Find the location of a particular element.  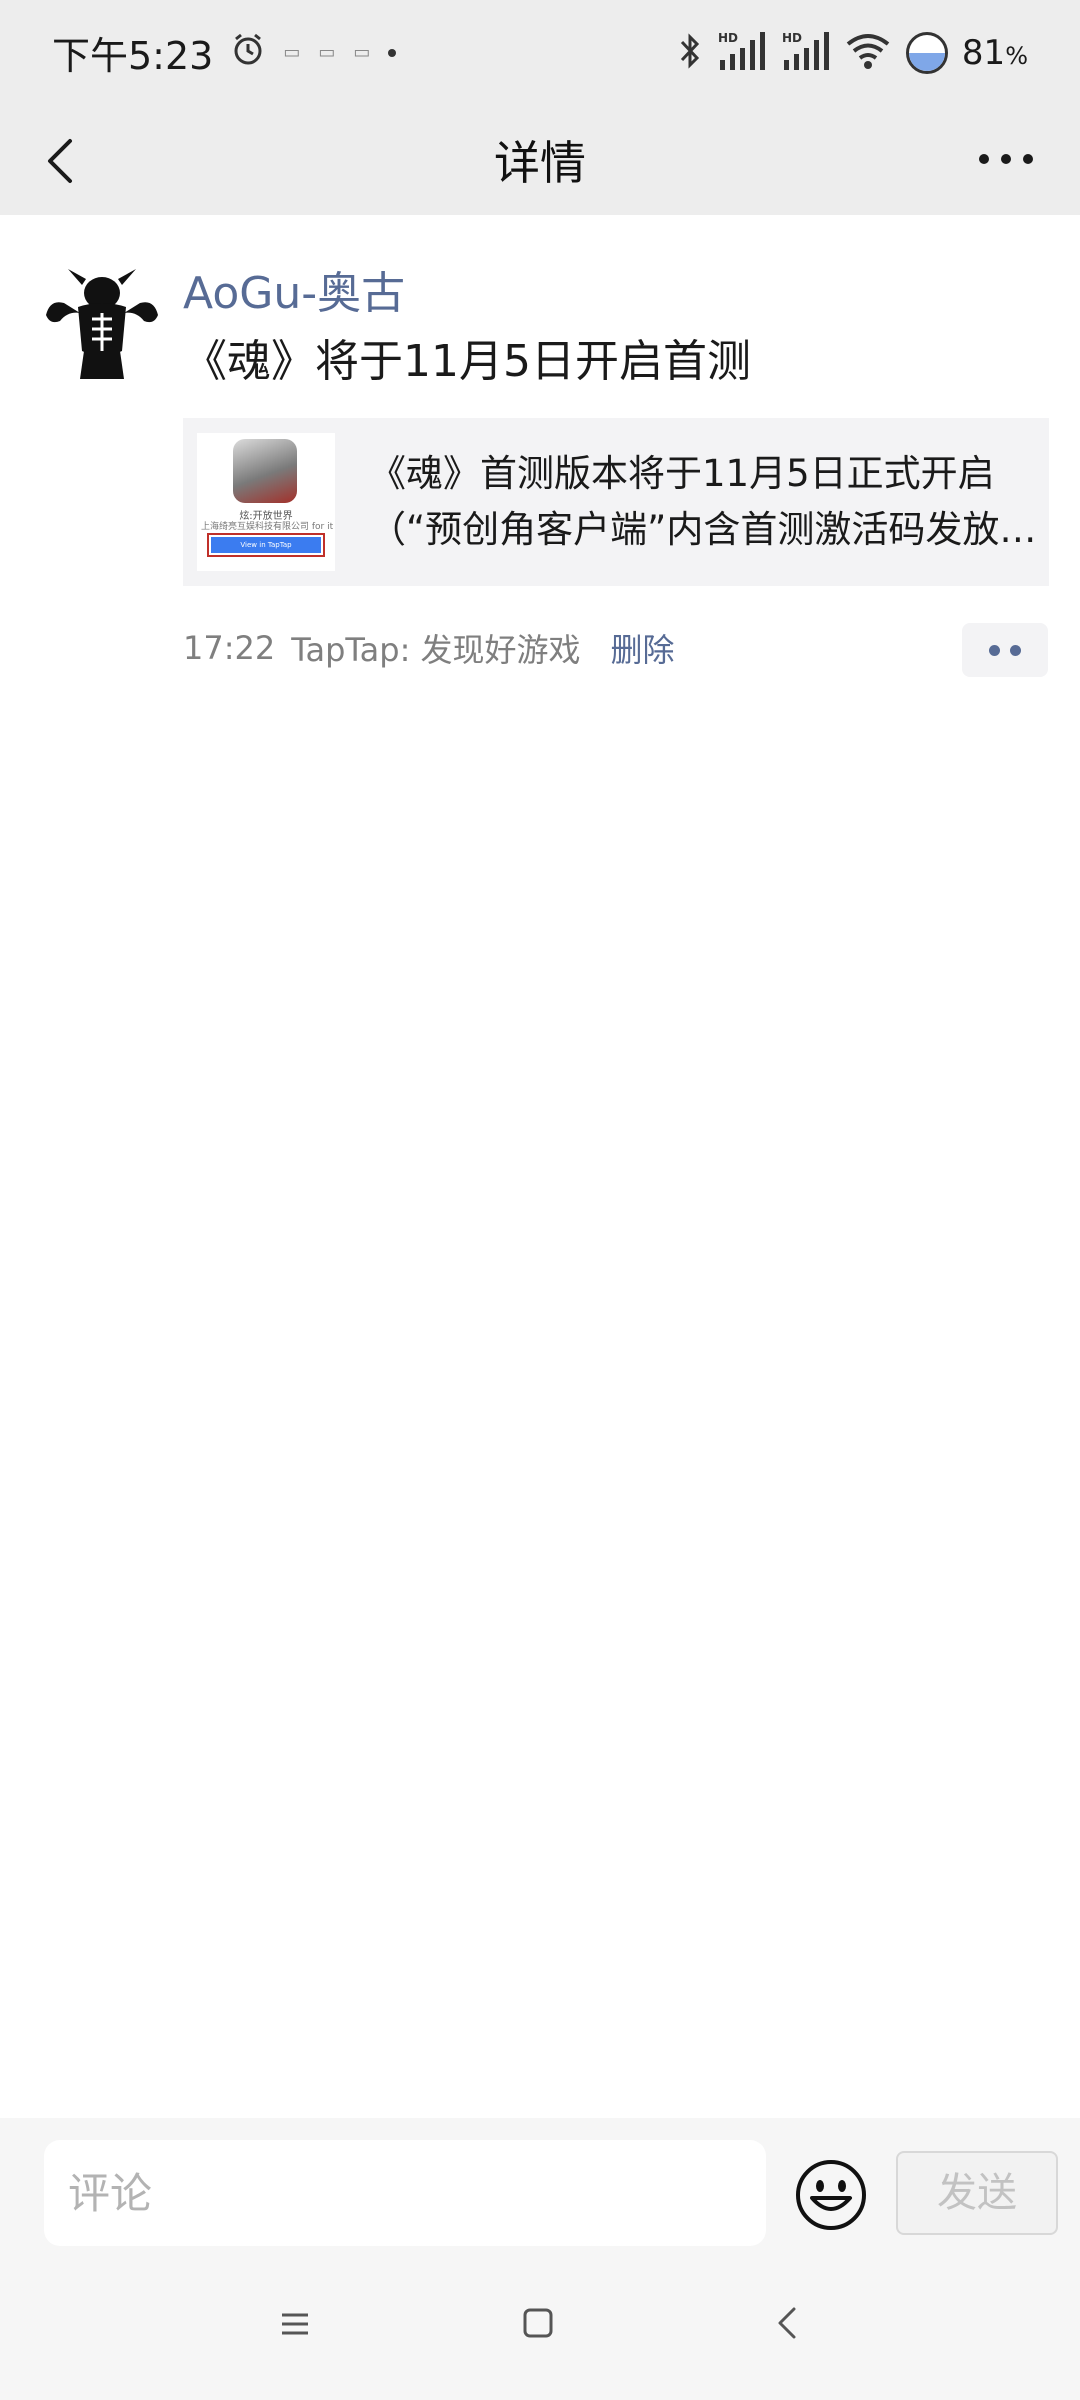

more-horizontal-icon is located at coordinates (1006, 159).